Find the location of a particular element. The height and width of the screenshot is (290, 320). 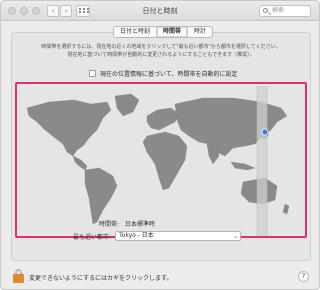

timezone-label: 時間帯: is located at coordinates (108, 224).